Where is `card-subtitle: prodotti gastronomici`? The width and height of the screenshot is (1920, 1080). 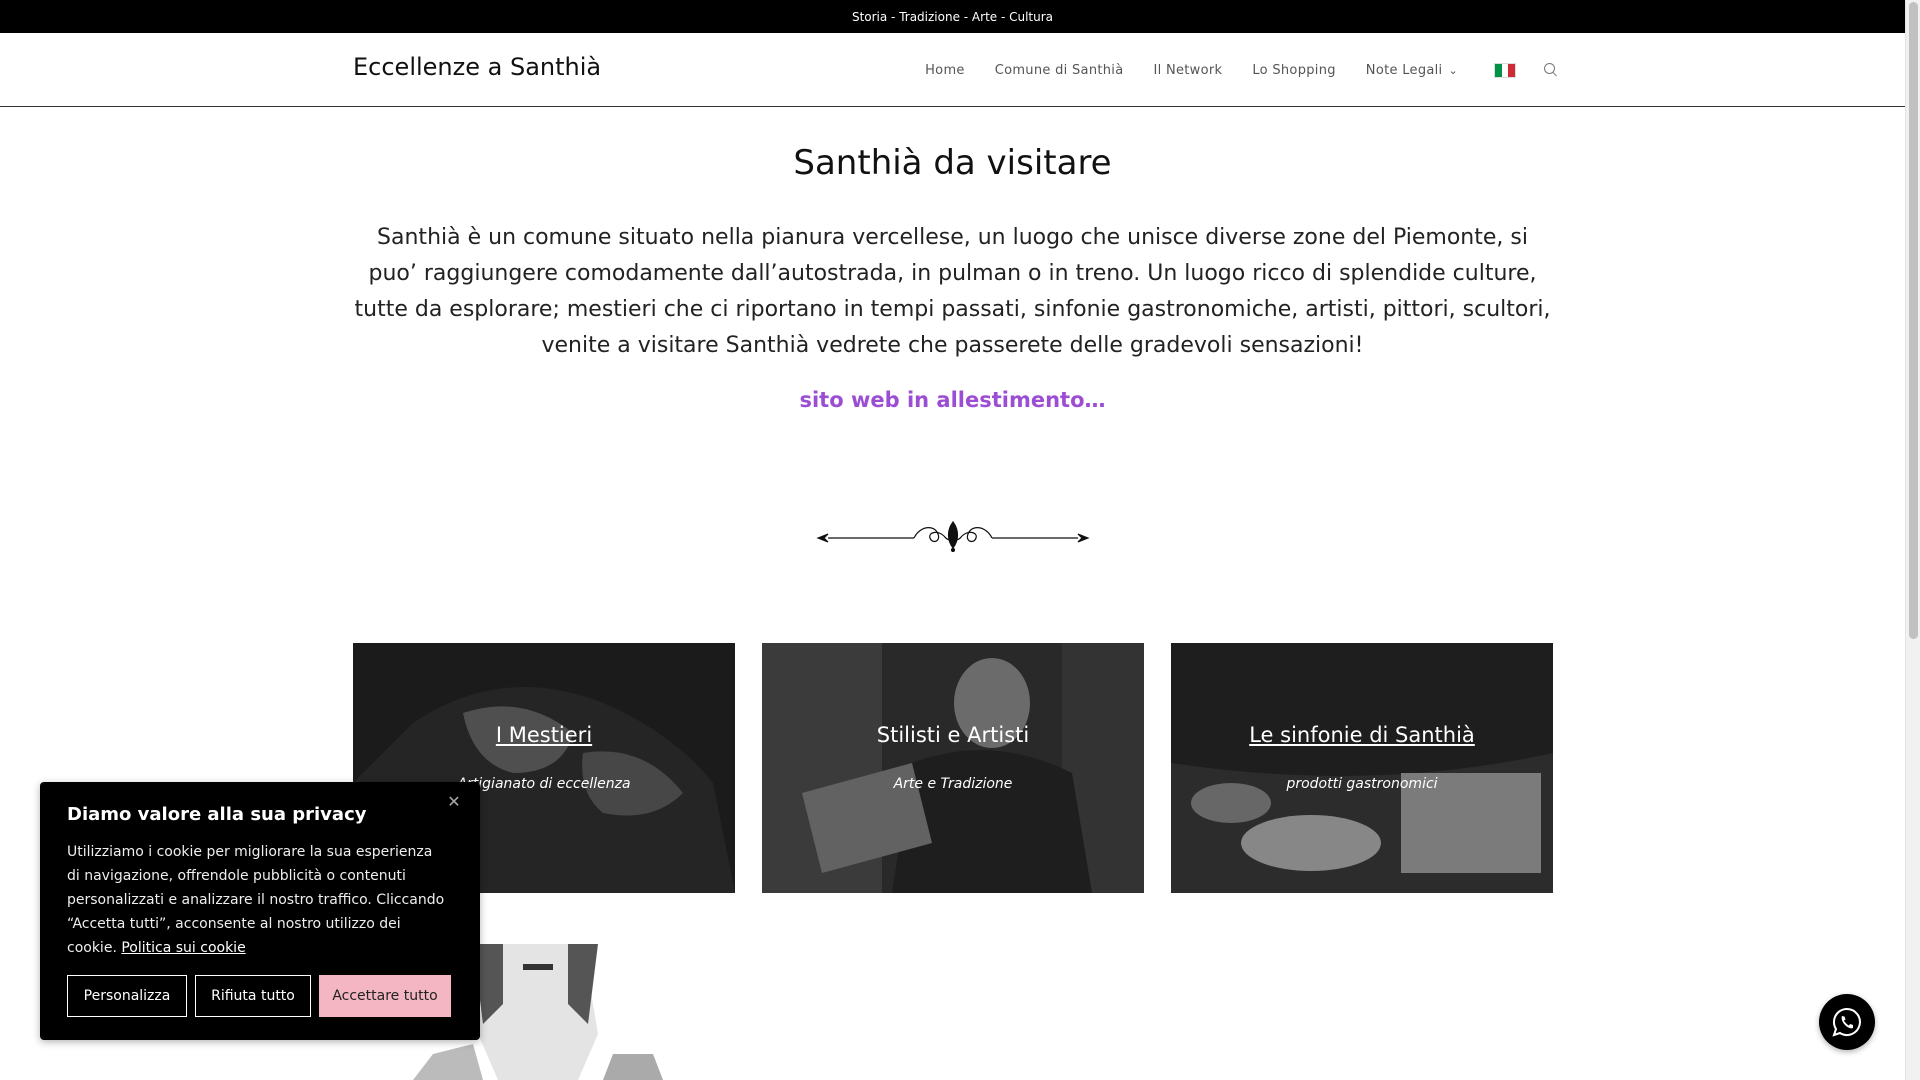
card-subtitle: prodotti gastronomici is located at coordinates (1362, 784).